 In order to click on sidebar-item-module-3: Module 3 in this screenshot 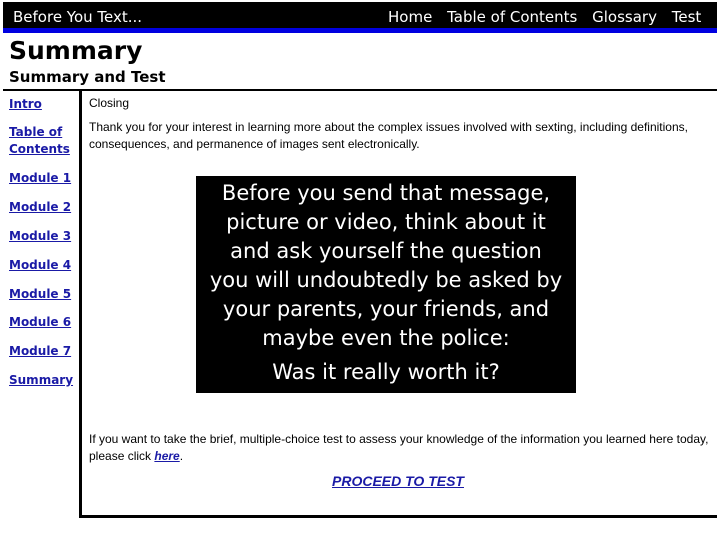, I will do `click(40, 236)`.